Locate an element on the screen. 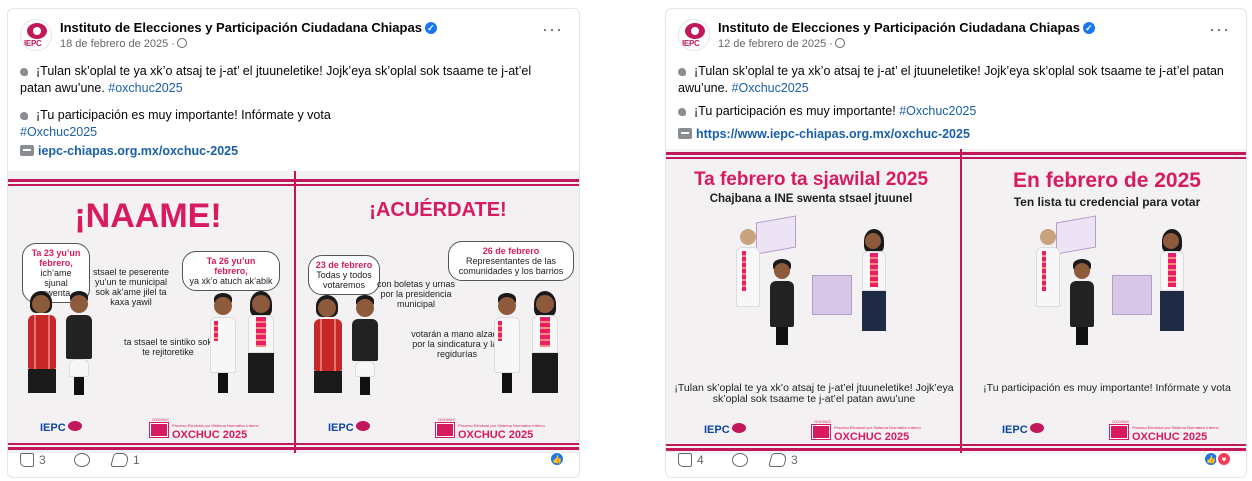 The height and width of the screenshot is (481, 1252). top-border-stripe-thin is located at coordinates (956, 158).